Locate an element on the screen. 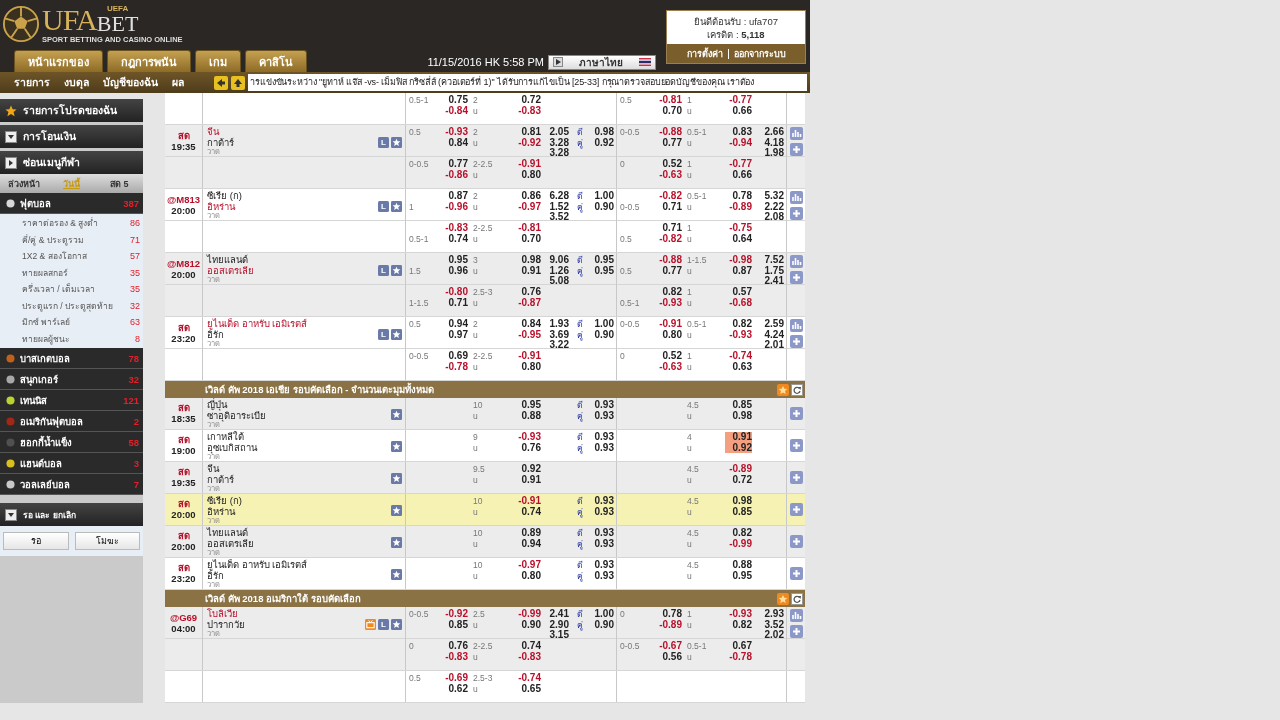 The image size is (1280, 720). team-name: ออสเตรเลีย is located at coordinates (299, 543).